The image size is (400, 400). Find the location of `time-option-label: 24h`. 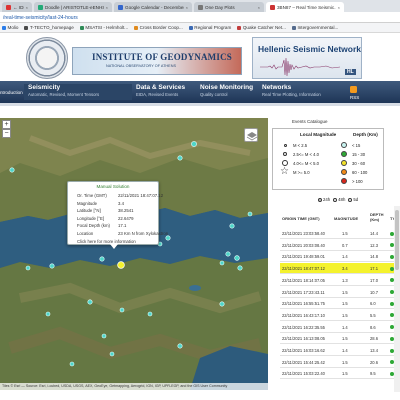

time-option-label: 24h is located at coordinates (327, 199).